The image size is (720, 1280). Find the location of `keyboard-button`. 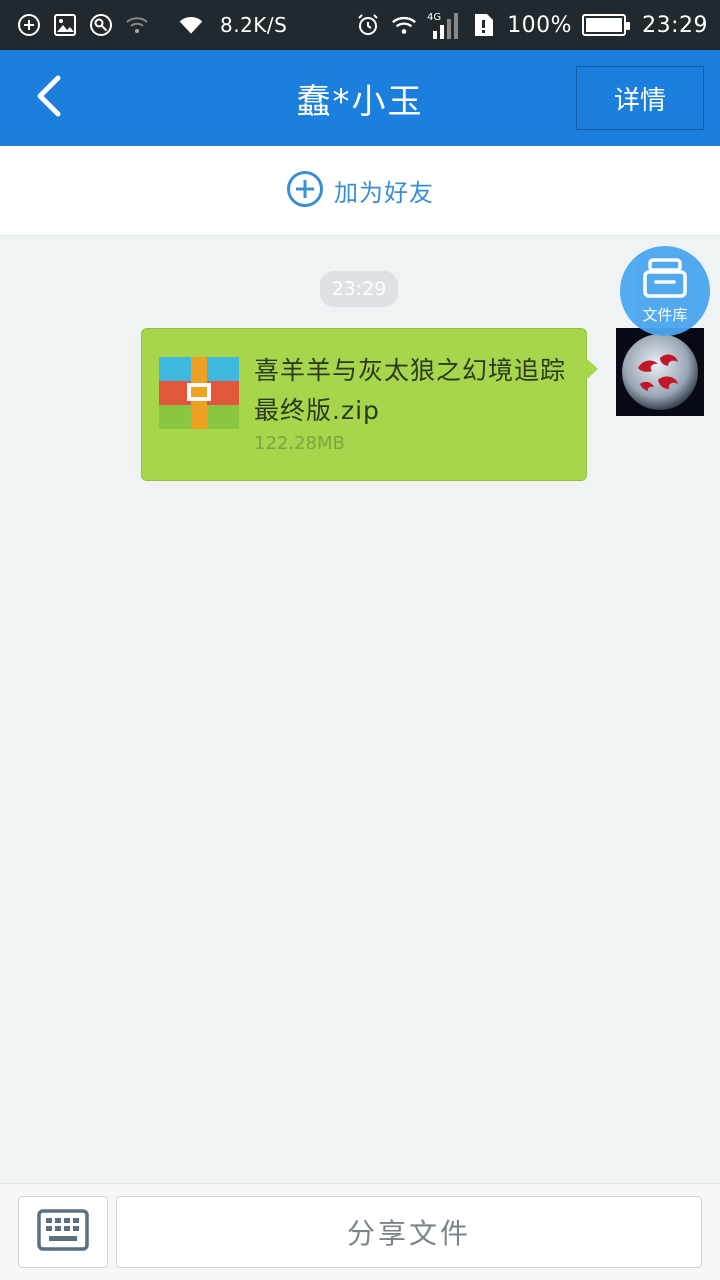

keyboard-button is located at coordinates (63, 1232).